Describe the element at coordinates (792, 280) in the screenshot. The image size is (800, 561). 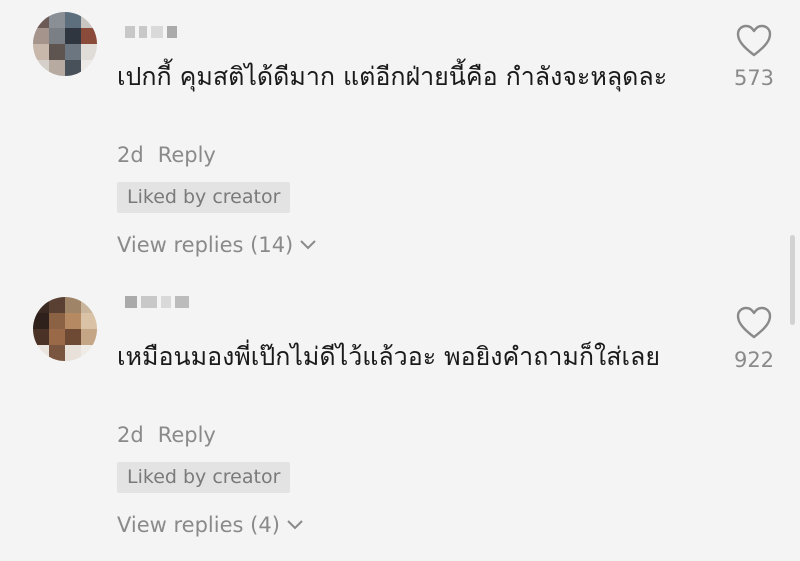
I see `scrollbar` at that location.